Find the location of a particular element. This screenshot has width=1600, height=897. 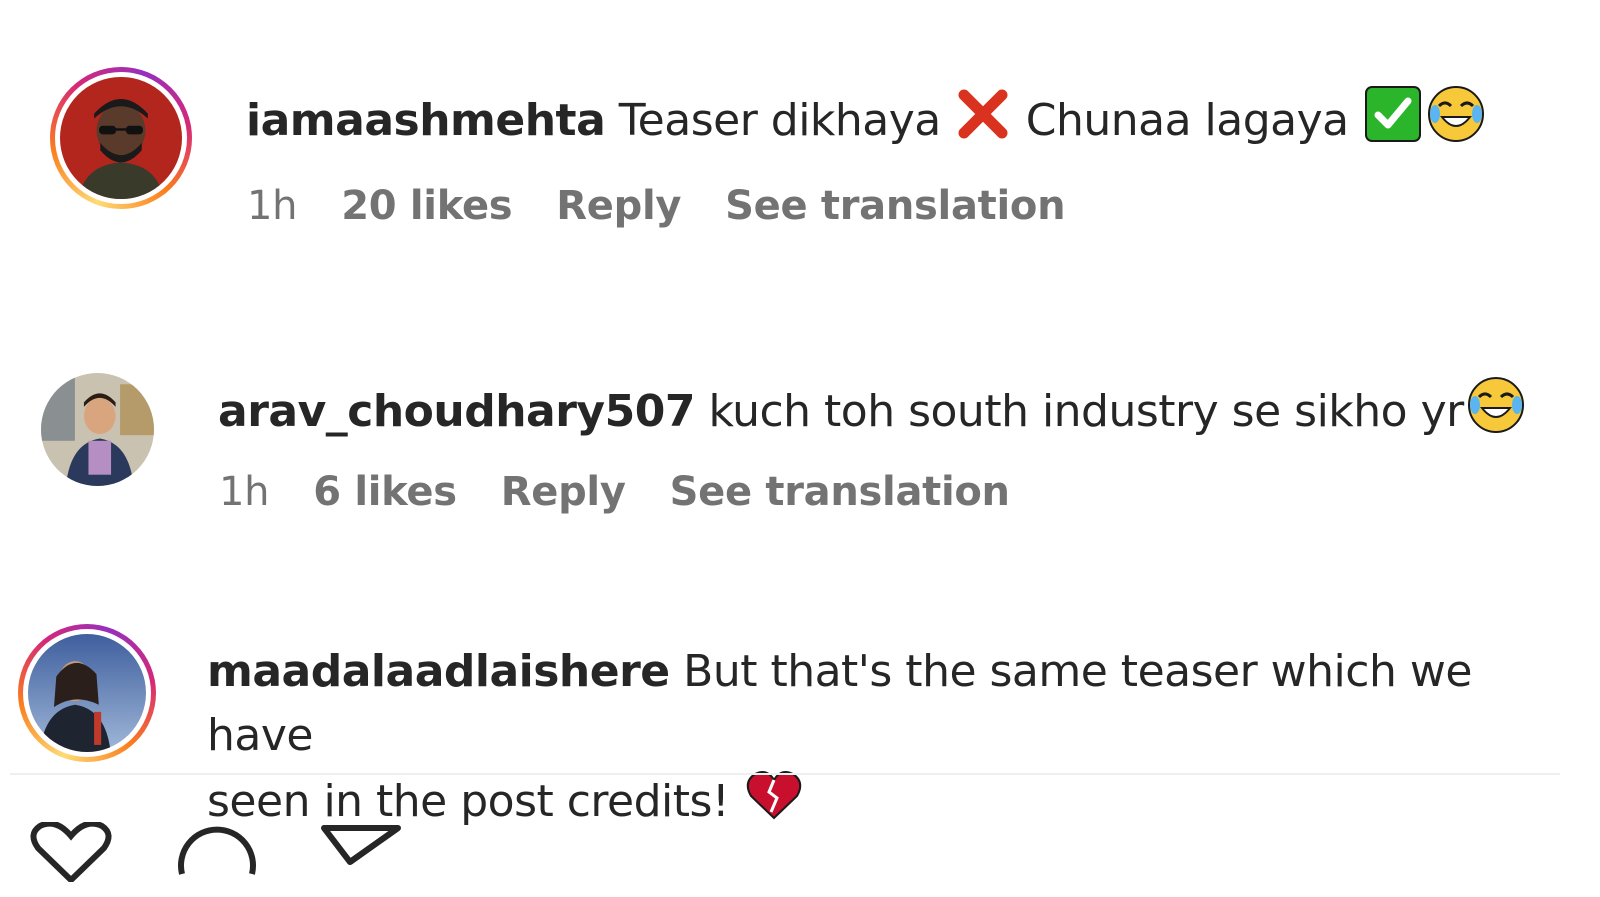

post-actions is located at coordinates (215, 852).